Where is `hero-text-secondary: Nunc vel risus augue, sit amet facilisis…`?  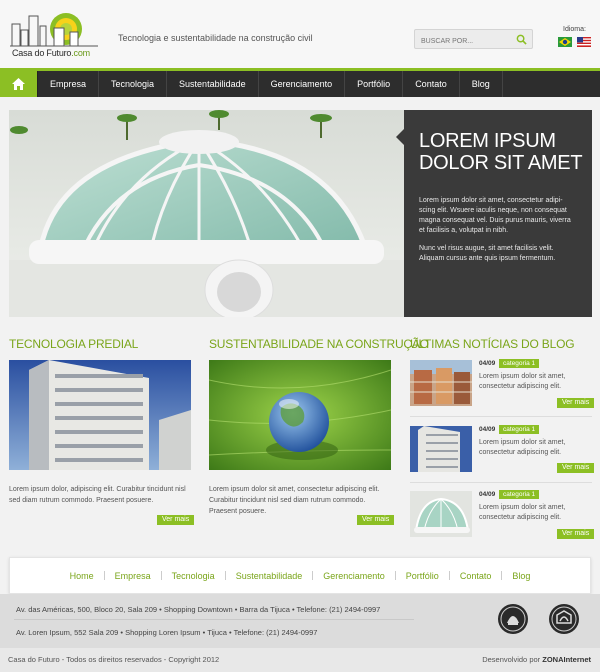 hero-text-secondary: Nunc vel risus augue, sit amet facilisis… is located at coordinates (487, 253).